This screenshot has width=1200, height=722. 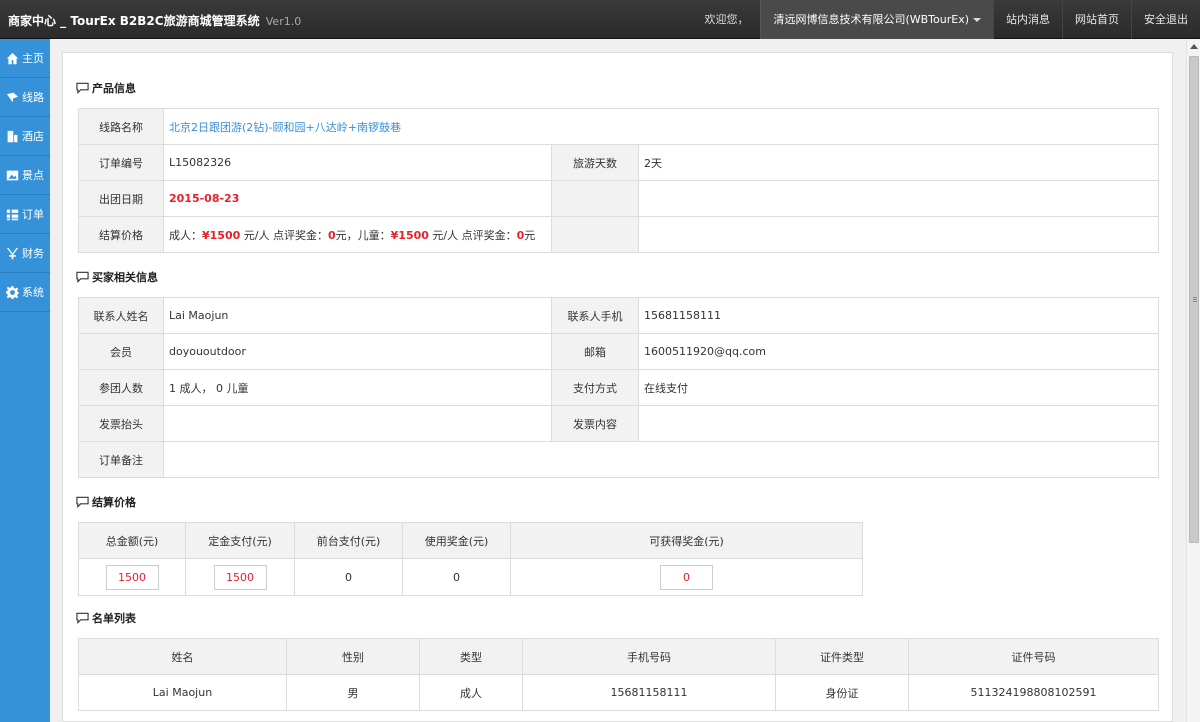 What do you see at coordinates (595, 162) in the screenshot?
I see `days-label: 旅游天数` at bounding box center [595, 162].